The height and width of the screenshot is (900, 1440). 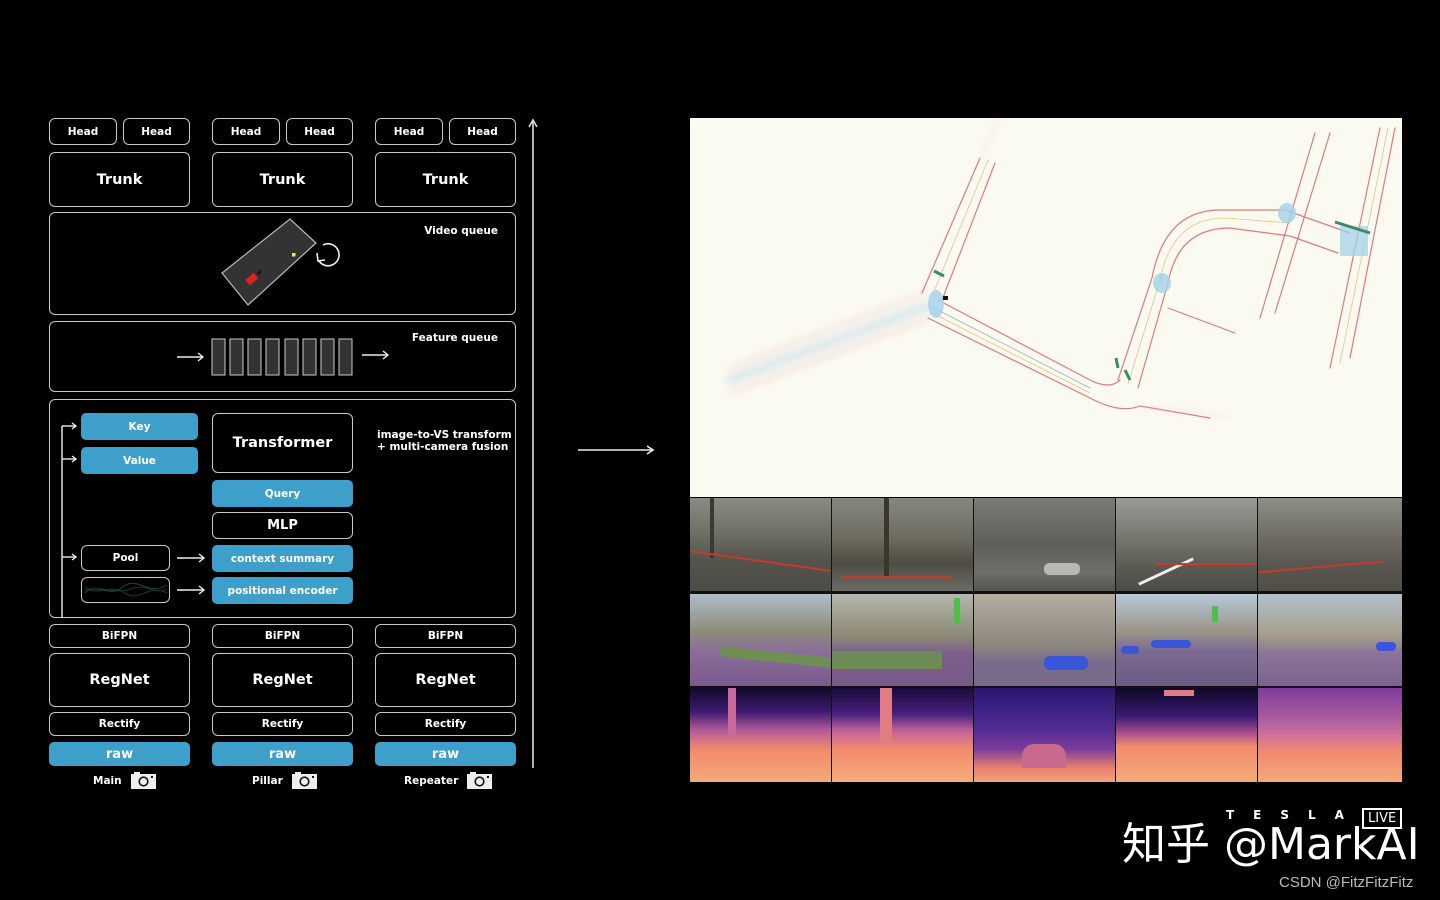 What do you see at coordinates (1148, 260) in the screenshot?
I see `intersection-markers` at bounding box center [1148, 260].